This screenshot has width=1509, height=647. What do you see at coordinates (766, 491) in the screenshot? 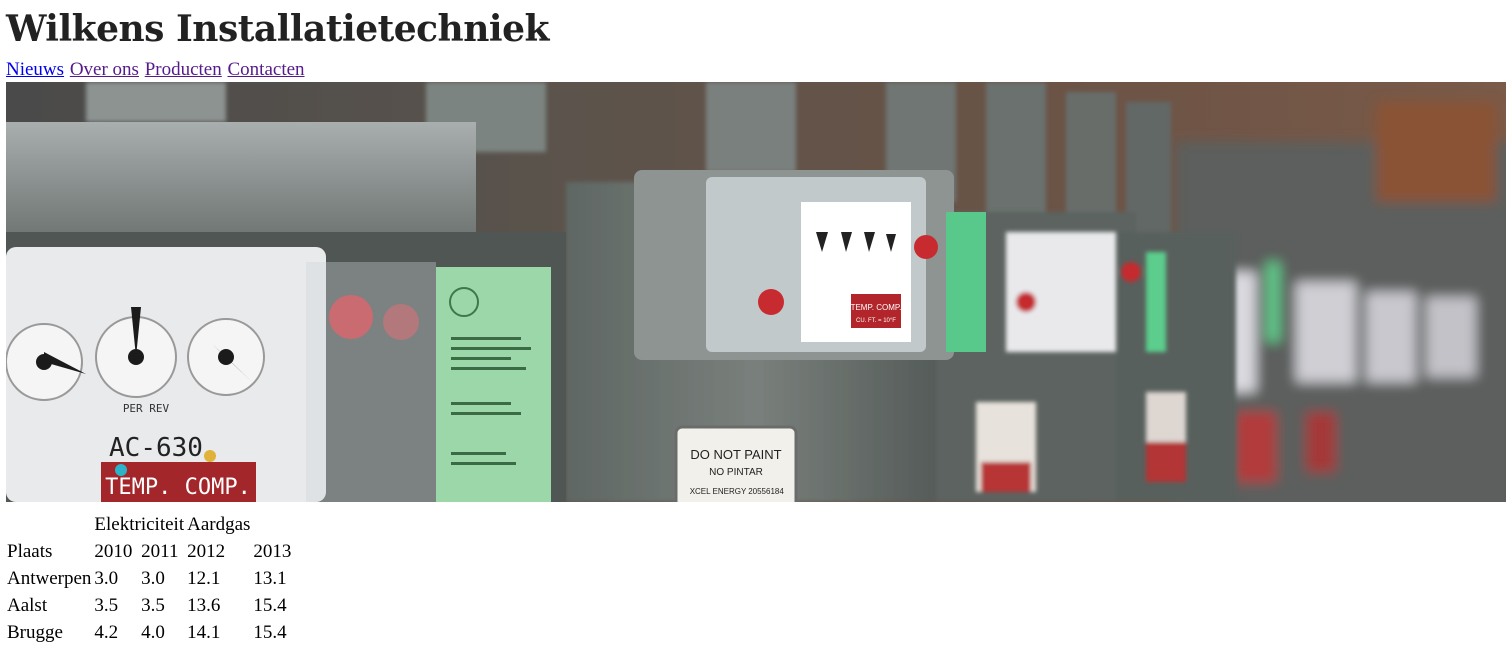
I see `svg-text: 20556184` at bounding box center [766, 491].